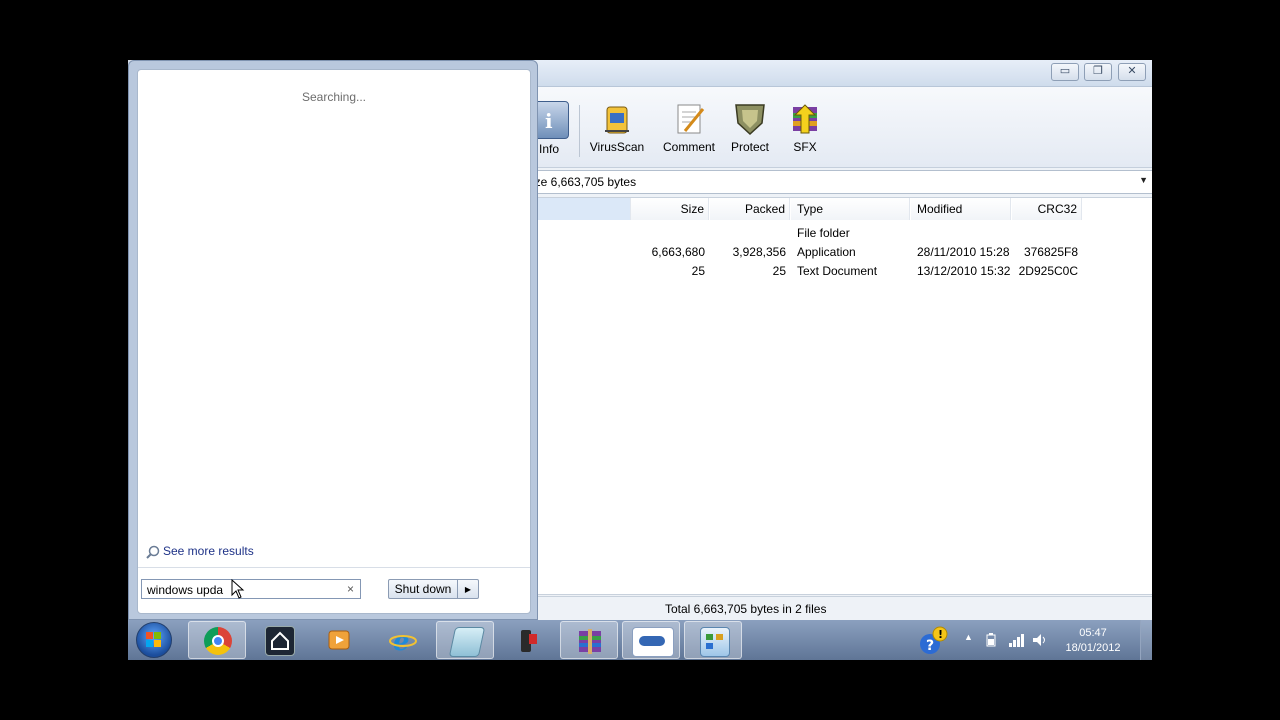  What do you see at coordinates (964, 271) in the screenshot?
I see `cell-modified: 13/12/2010 15:32` at bounding box center [964, 271].